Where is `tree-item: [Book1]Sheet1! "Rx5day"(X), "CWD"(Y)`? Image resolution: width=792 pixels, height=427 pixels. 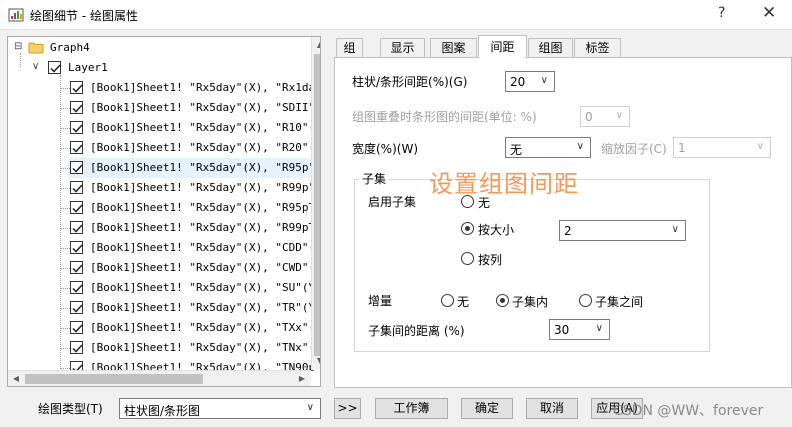 tree-item: [Book1]Sheet1! "Rx5day"(X), "CWD"(Y) is located at coordinates (190, 268).